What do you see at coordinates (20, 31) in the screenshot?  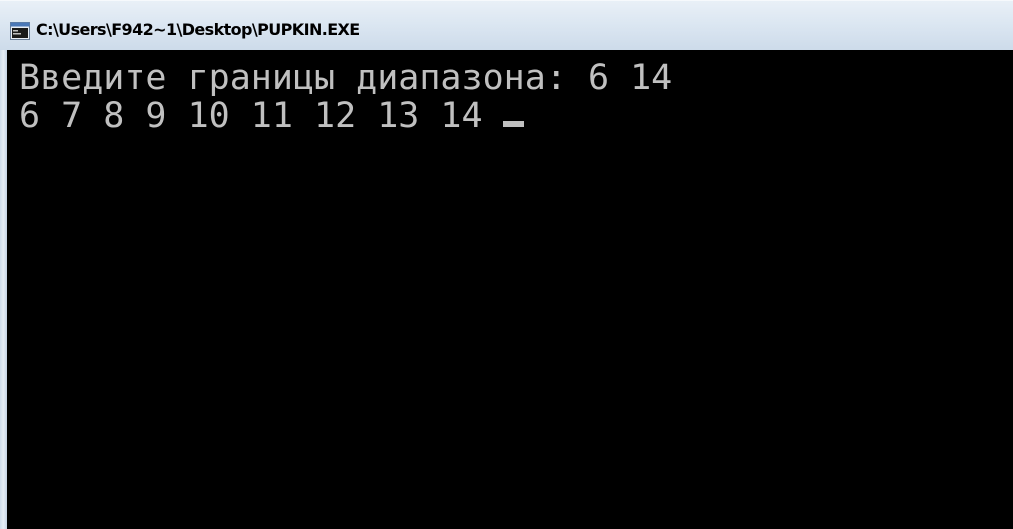 I see `console-app-icon` at bounding box center [20, 31].